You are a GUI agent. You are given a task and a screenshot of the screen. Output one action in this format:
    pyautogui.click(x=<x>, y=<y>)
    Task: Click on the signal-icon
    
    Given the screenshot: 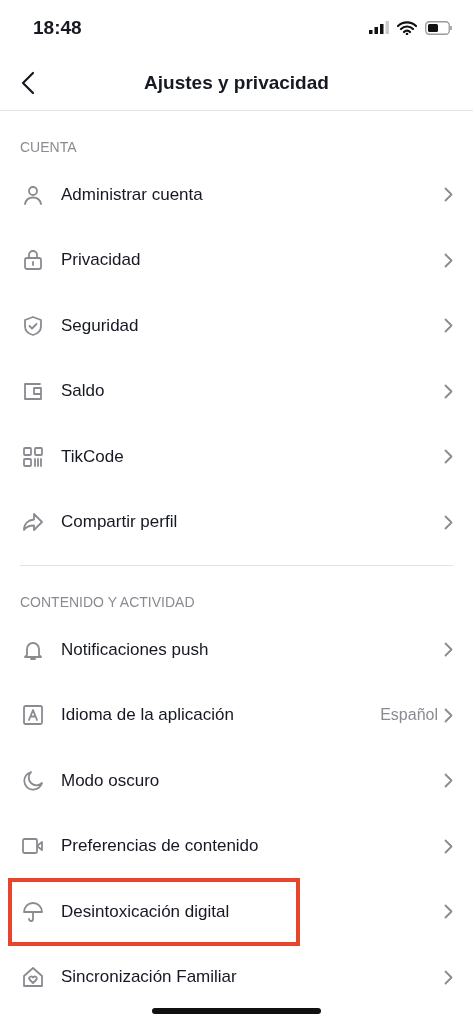 What is the action you would take?
    pyautogui.click(x=379, y=27)
    